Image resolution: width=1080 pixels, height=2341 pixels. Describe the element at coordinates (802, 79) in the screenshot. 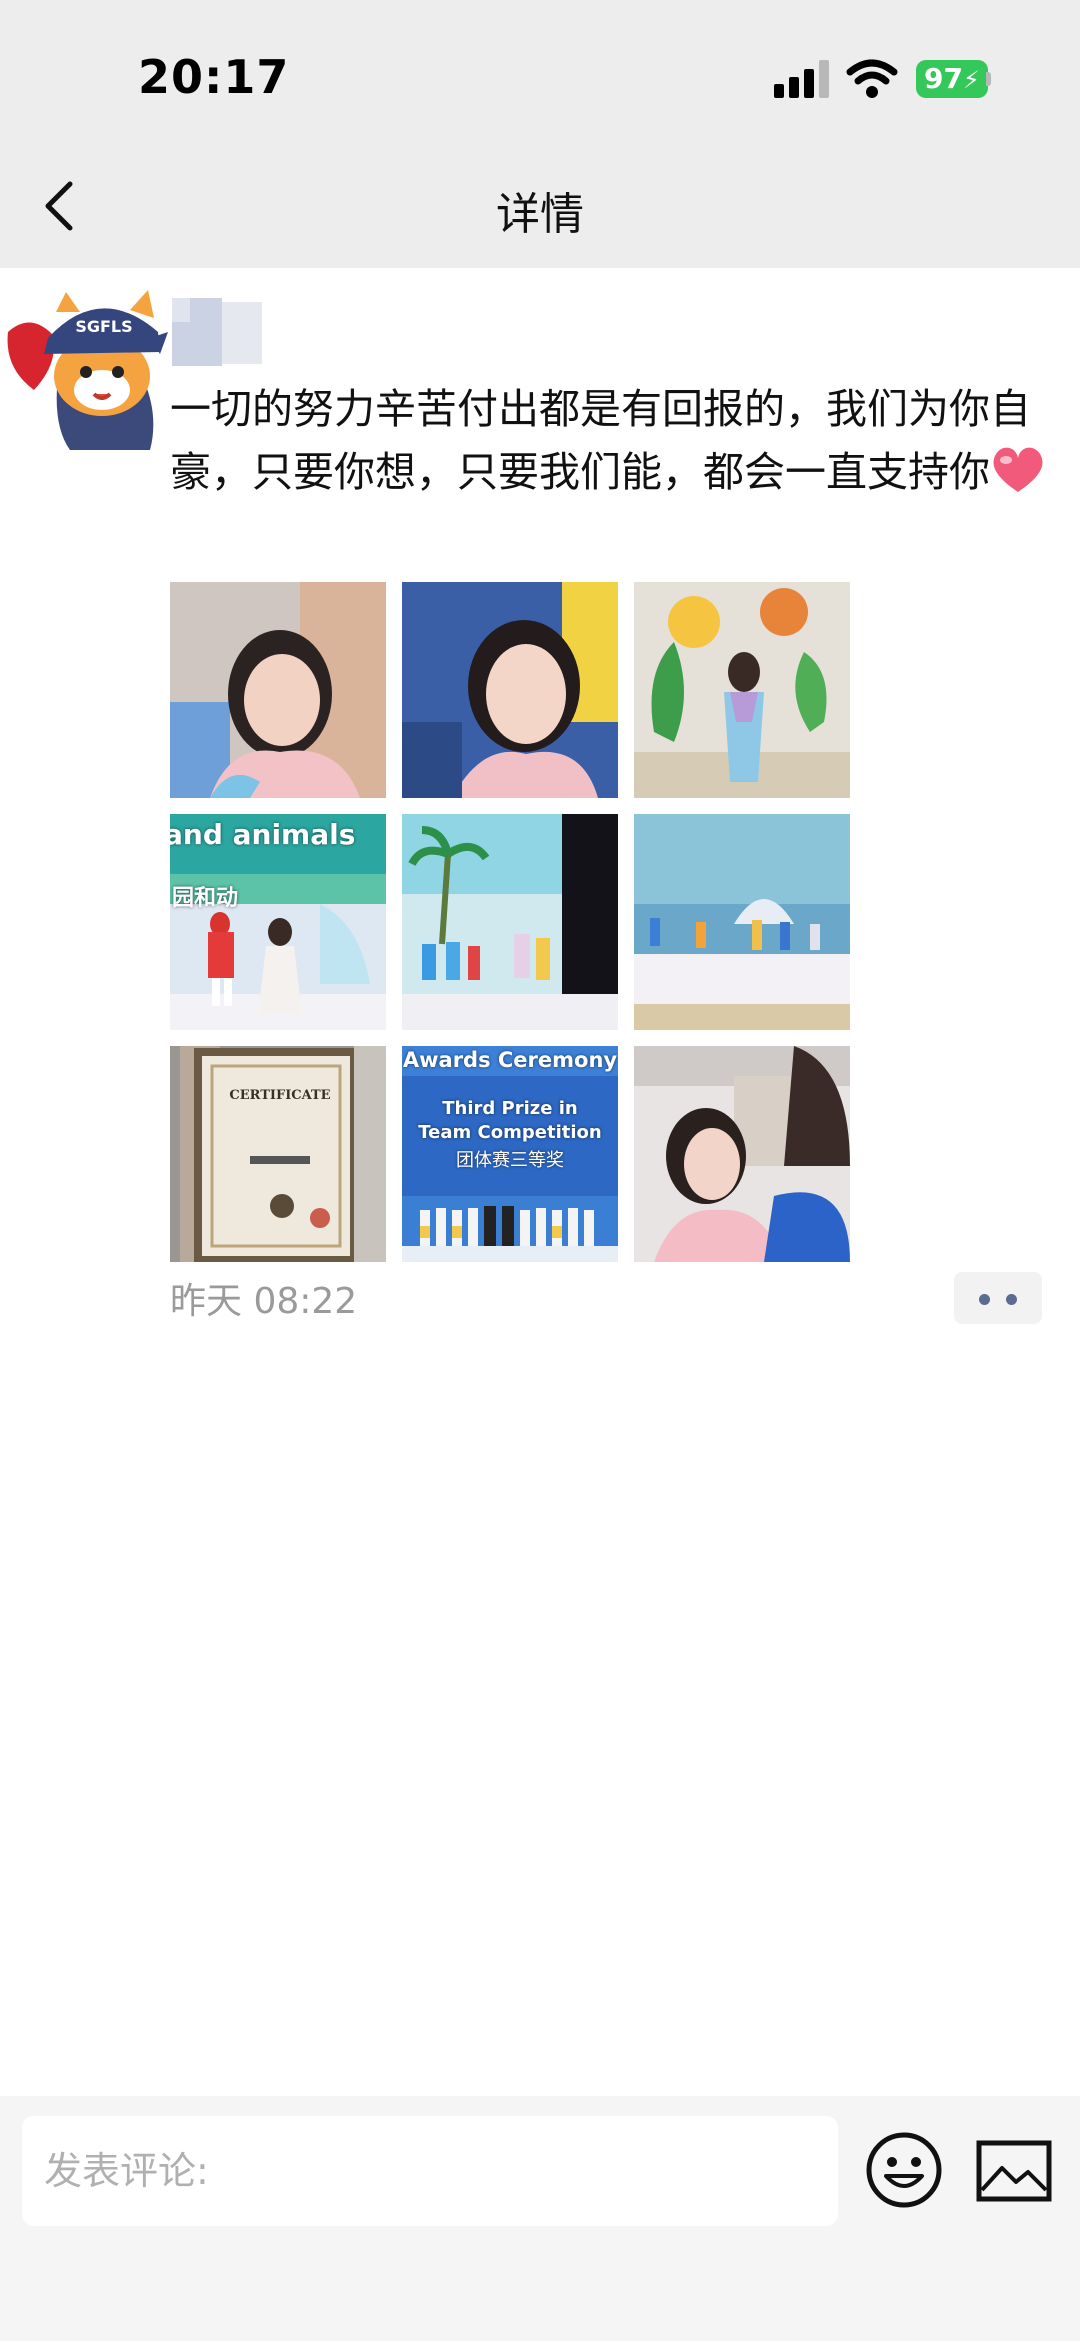

I see `cellular-signal-icon` at that location.